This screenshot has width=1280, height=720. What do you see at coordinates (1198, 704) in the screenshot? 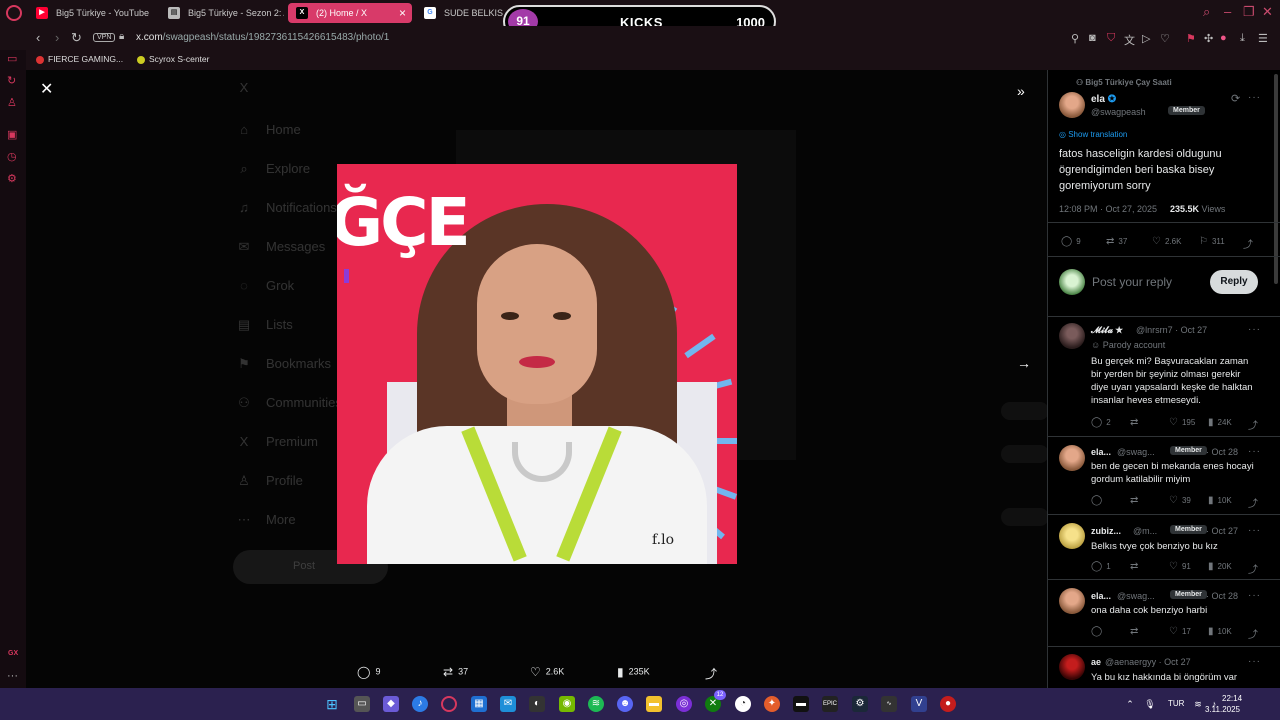
I see `wifi-icon: ≋` at bounding box center [1198, 704].